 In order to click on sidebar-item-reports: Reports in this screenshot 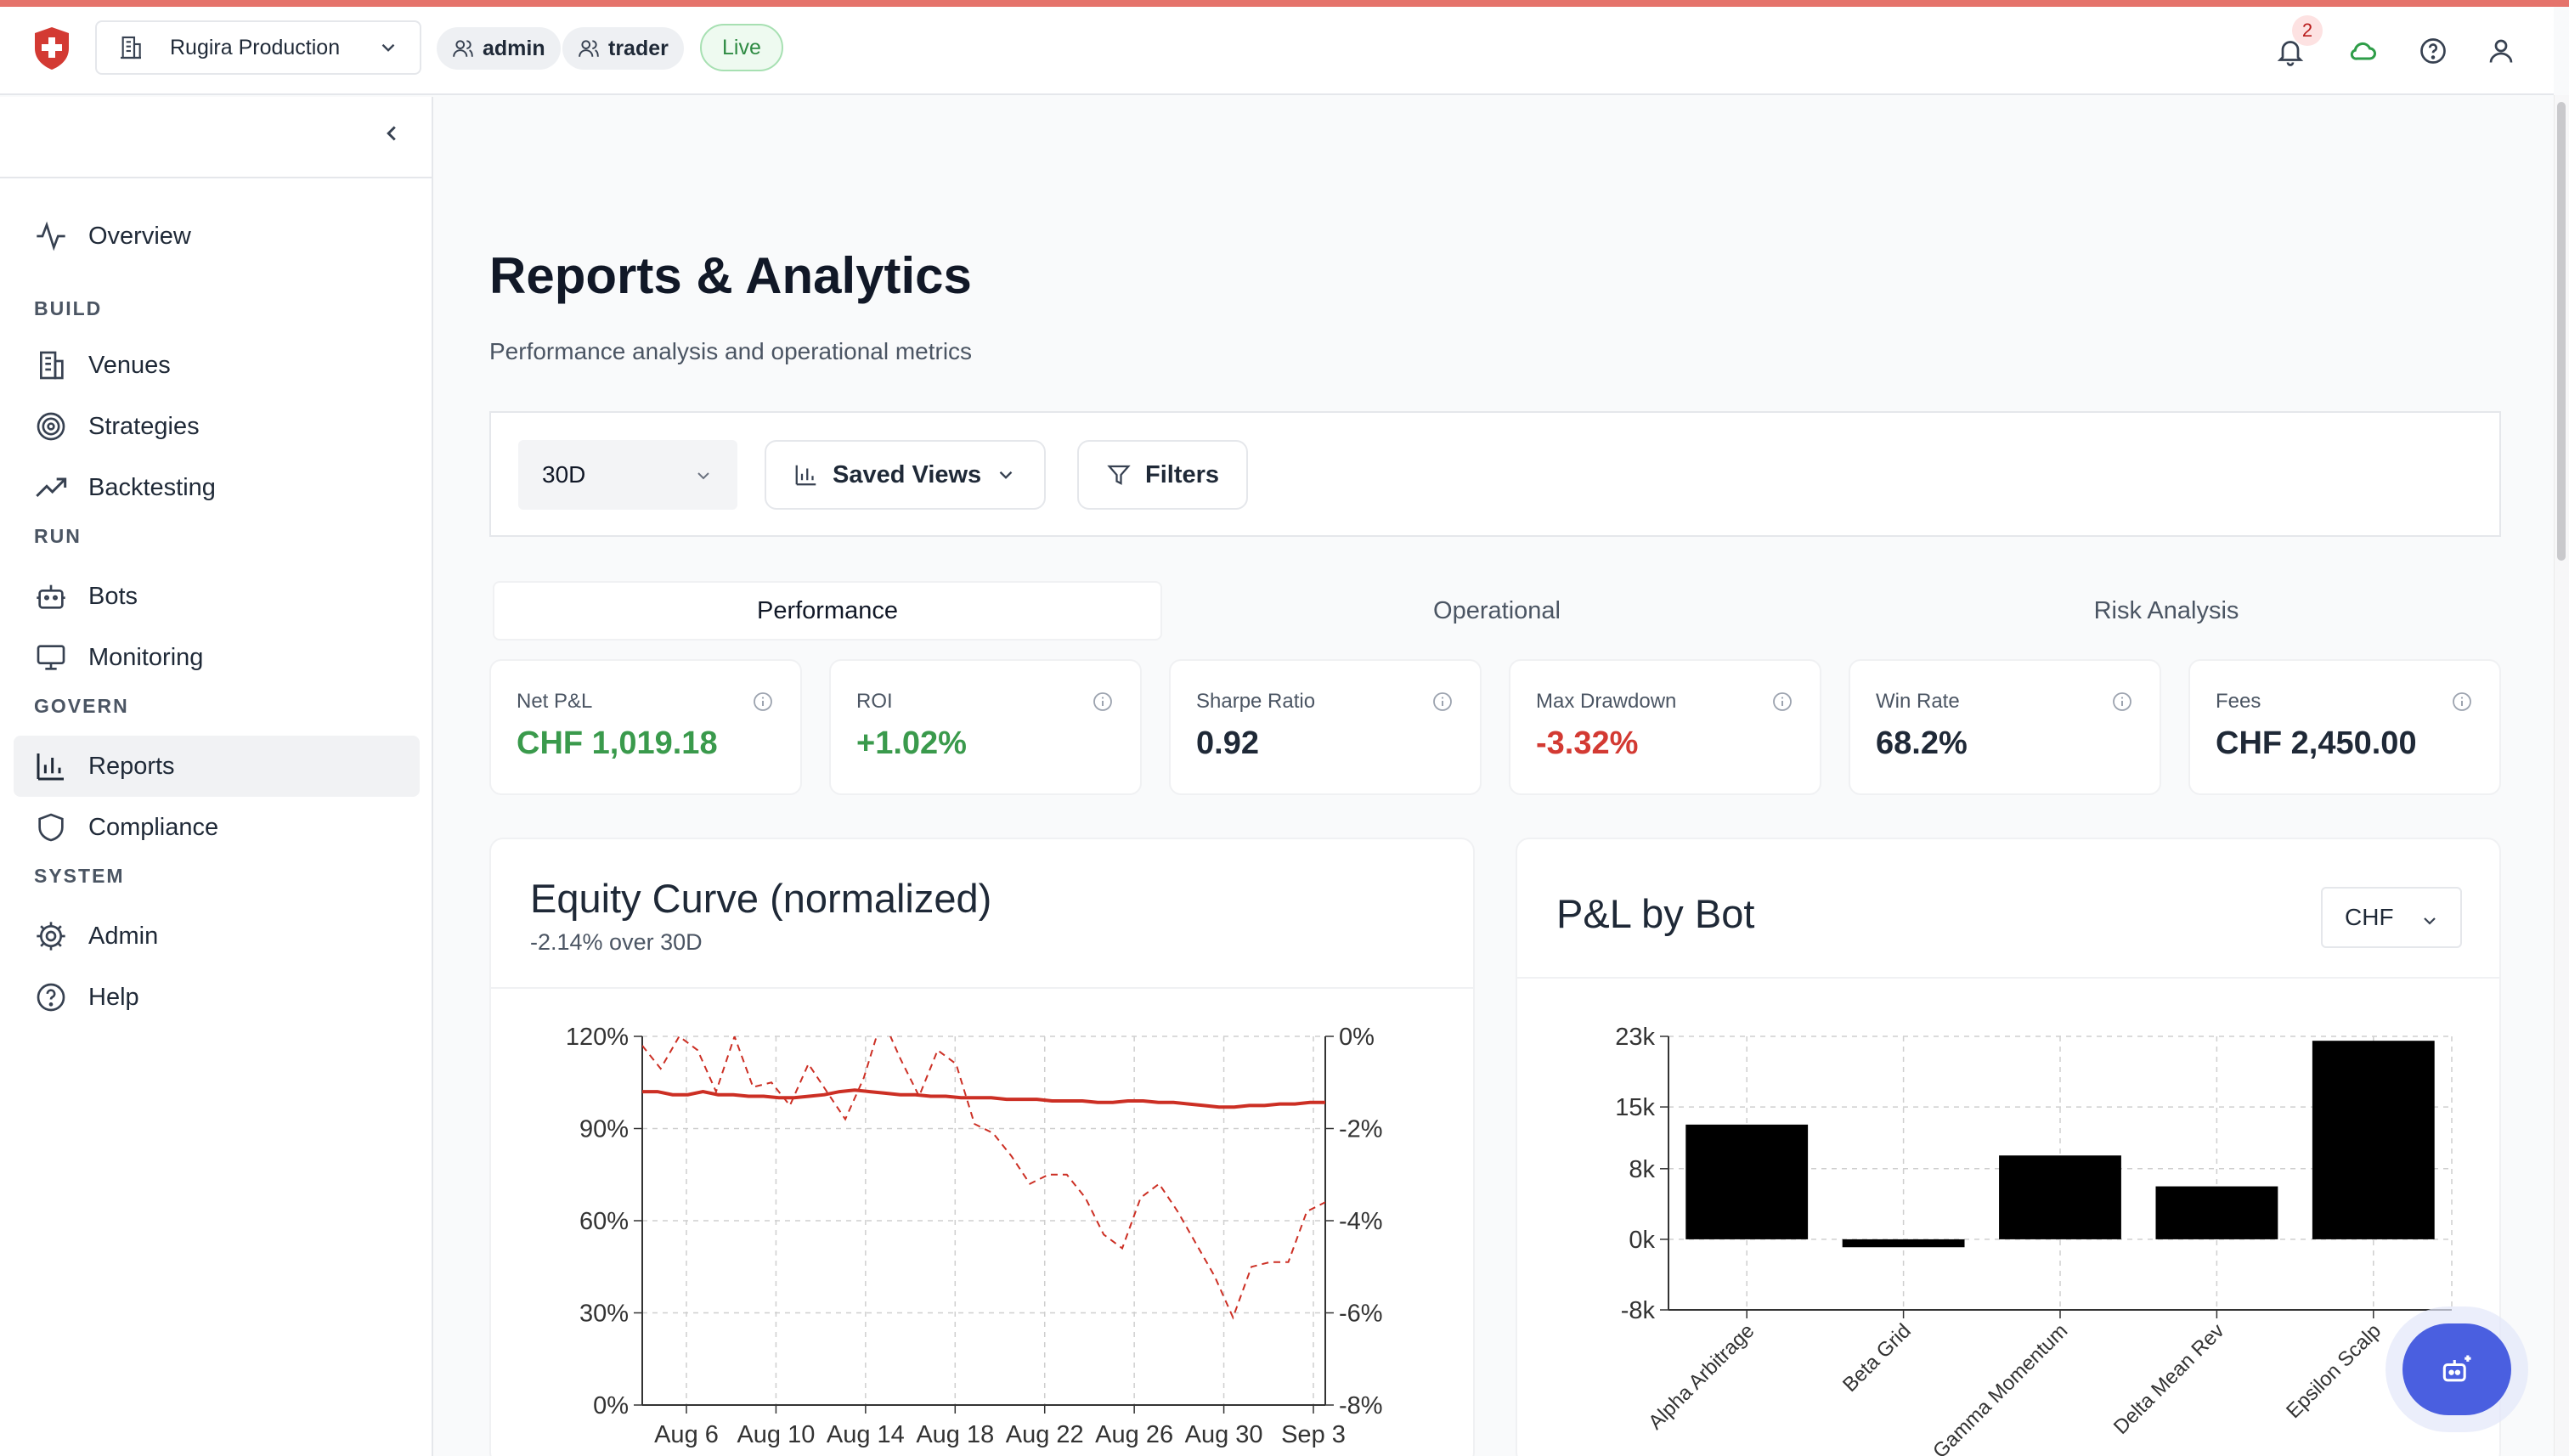, I will do `click(217, 766)`.